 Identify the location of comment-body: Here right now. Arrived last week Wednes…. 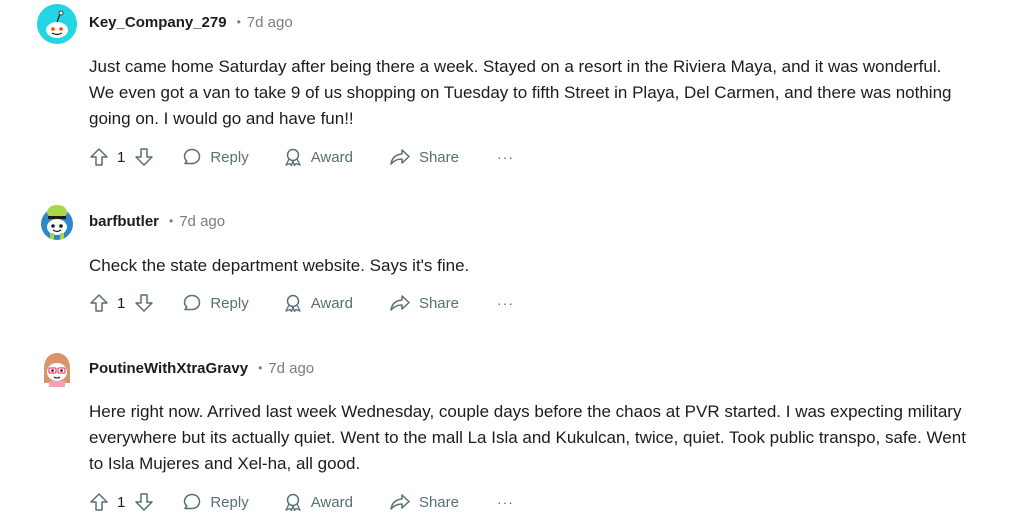
(527, 437).